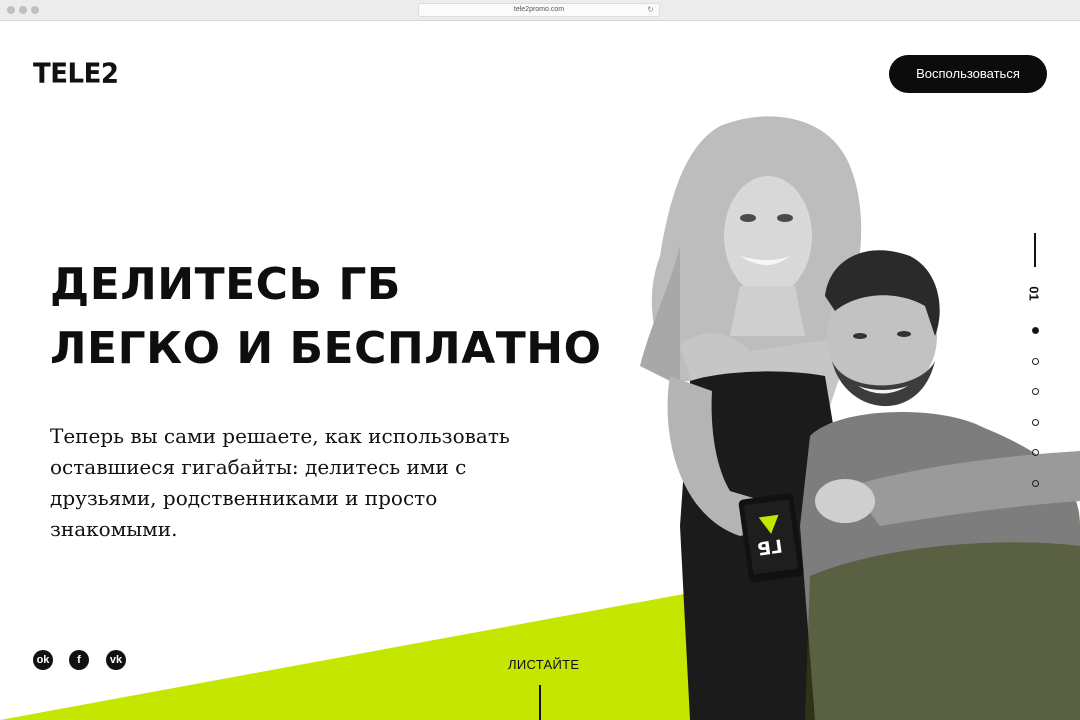 This screenshot has height=720, width=1080. Describe the element at coordinates (79, 660) in the screenshot. I see `facebook-icon: f` at that location.